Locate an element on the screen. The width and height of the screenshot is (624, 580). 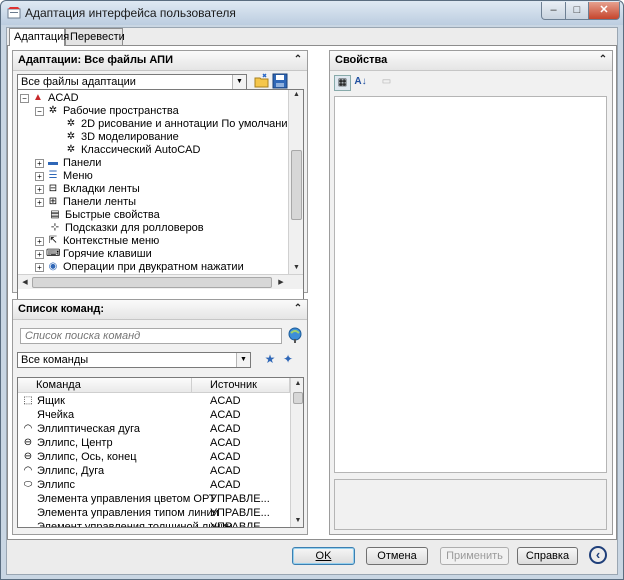
tree-horizontal-scrollbar: ◀ ▶ is located at coordinates (160, 281).